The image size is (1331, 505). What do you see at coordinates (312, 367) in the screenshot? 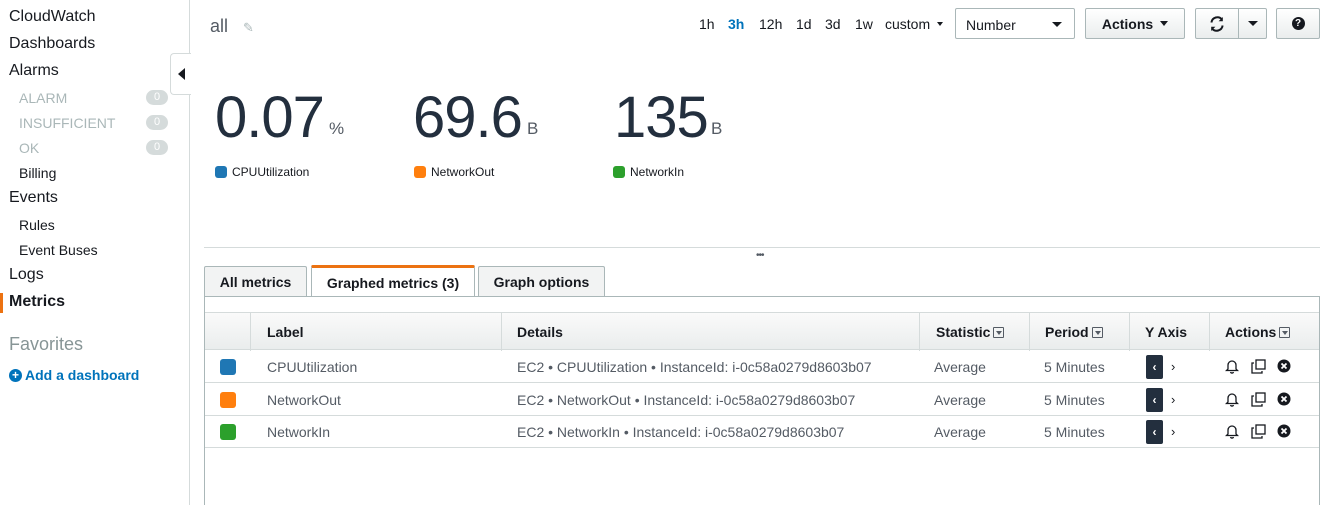
I see `row-label: CPUUtilization` at bounding box center [312, 367].